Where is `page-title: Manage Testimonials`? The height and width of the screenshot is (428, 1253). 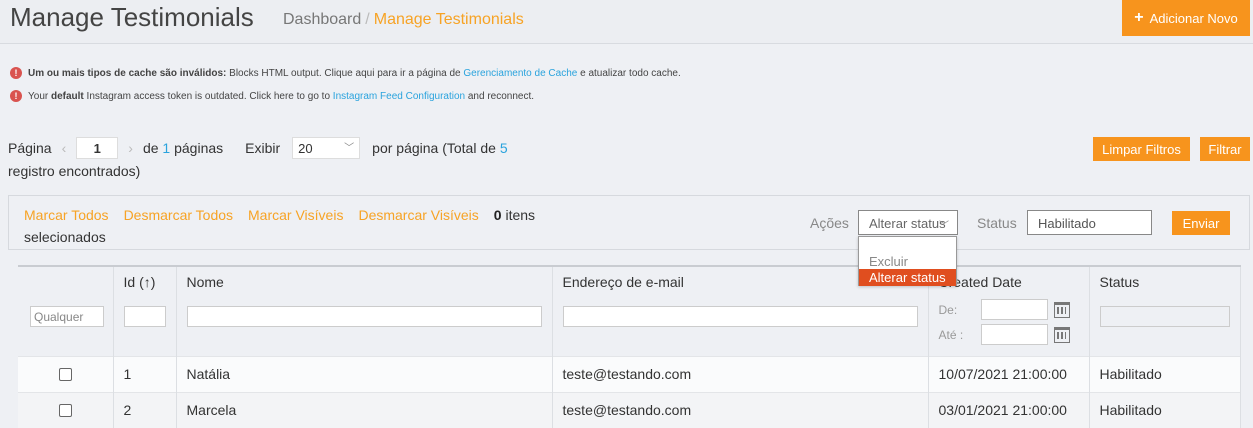 page-title: Manage Testimonials is located at coordinates (132, 17).